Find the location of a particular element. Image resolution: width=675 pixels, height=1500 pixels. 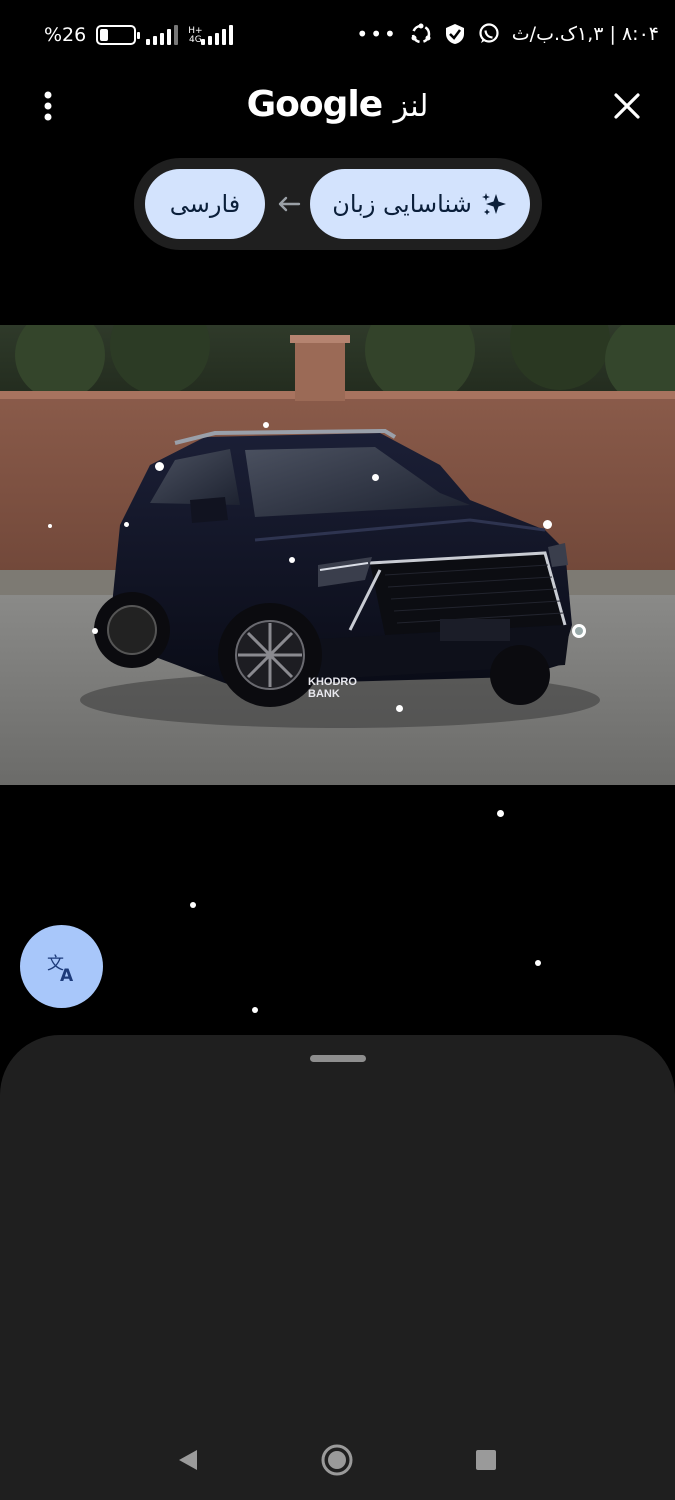

status-bar: %26 H+ 4G ••• ۸:۰۴ | ۱,۳ک.ب/ث is located at coordinates (337, 37).